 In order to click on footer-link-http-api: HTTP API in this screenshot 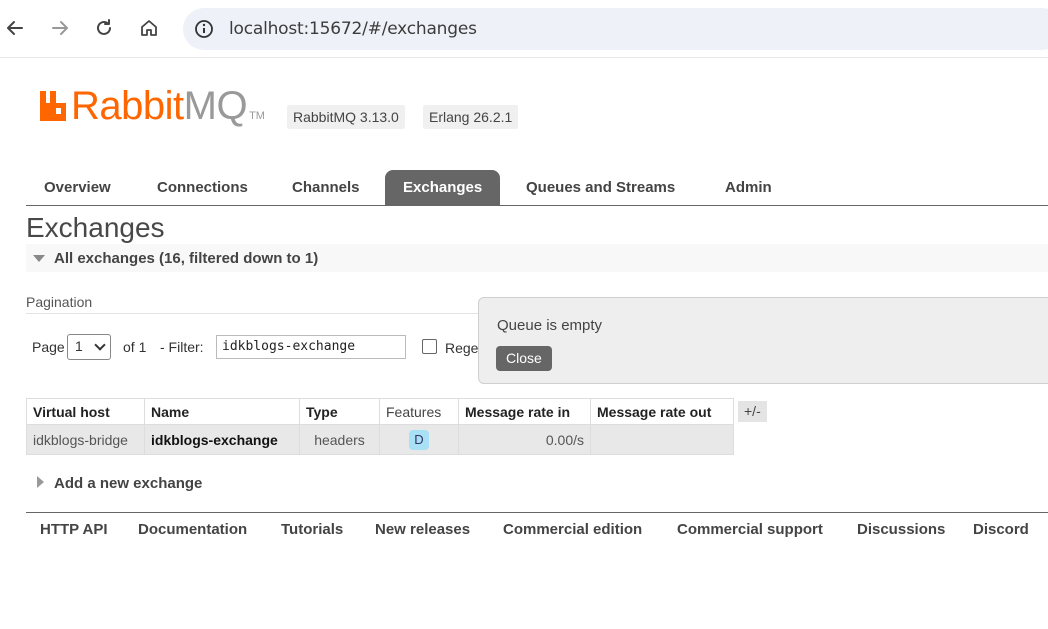, I will do `click(74, 529)`.